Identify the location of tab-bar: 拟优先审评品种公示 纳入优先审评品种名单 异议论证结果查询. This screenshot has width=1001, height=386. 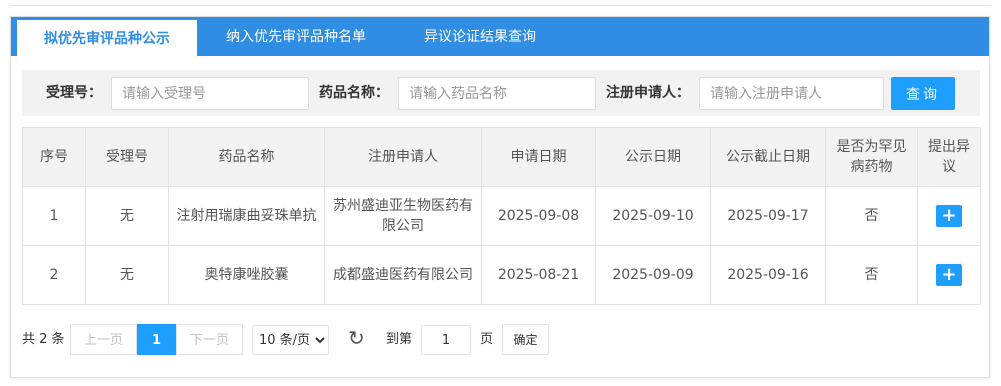
(500, 36).